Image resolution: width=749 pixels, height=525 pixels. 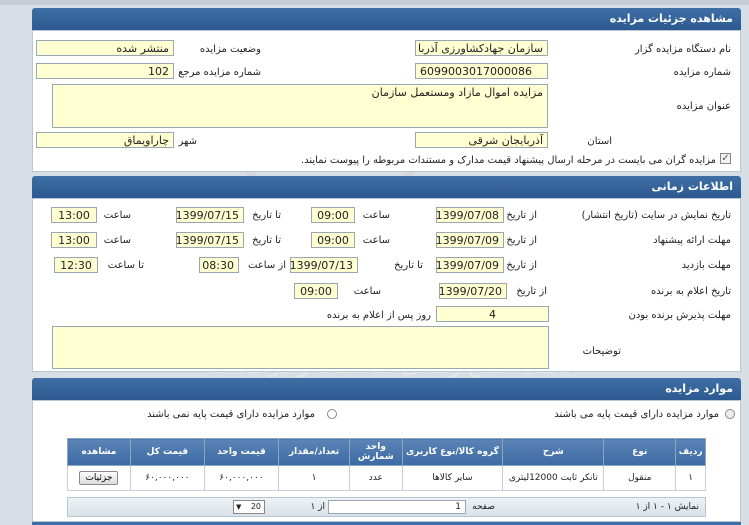 What do you see at coordinates (210, 240) in the screenshot?
I see `offer-to-date: 1399/07/15` at bounding box center [210, 240].